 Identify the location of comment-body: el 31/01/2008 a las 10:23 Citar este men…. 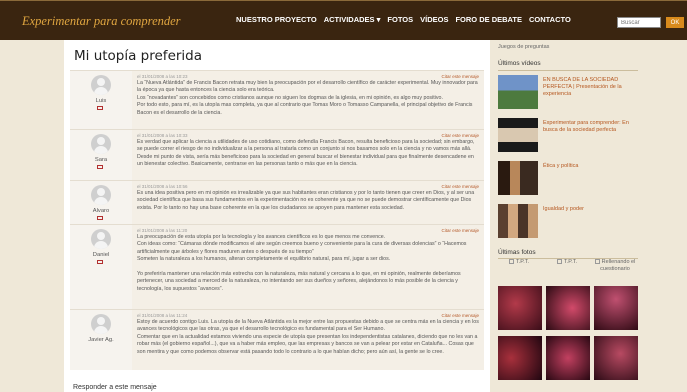
(308, 100).